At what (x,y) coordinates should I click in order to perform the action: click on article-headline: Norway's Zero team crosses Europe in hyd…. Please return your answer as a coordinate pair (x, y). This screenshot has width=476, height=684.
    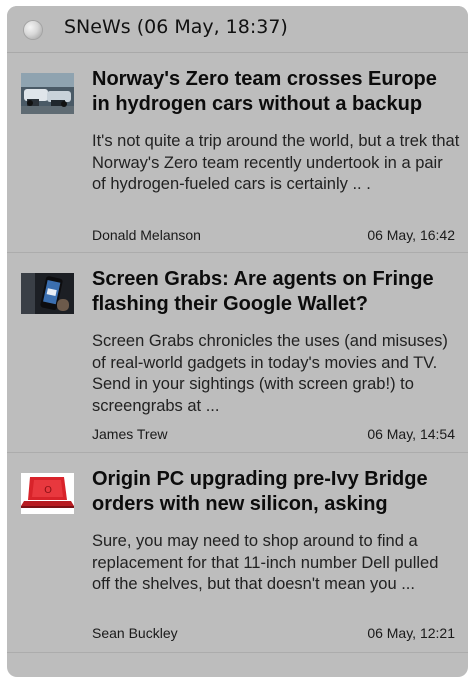
    Looking at the image, I should click on (275, 92).